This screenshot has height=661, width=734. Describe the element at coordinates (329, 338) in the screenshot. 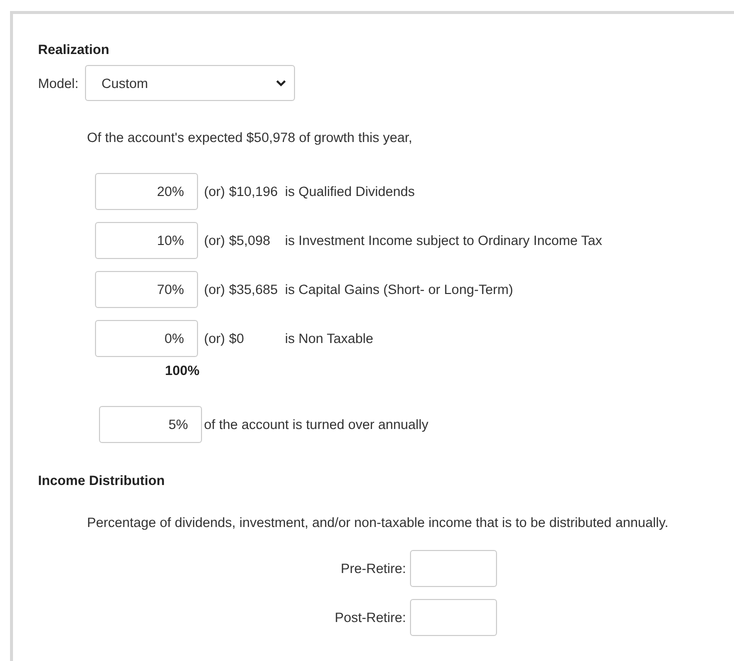

I see `description-text: is Non Taxable` at that location.